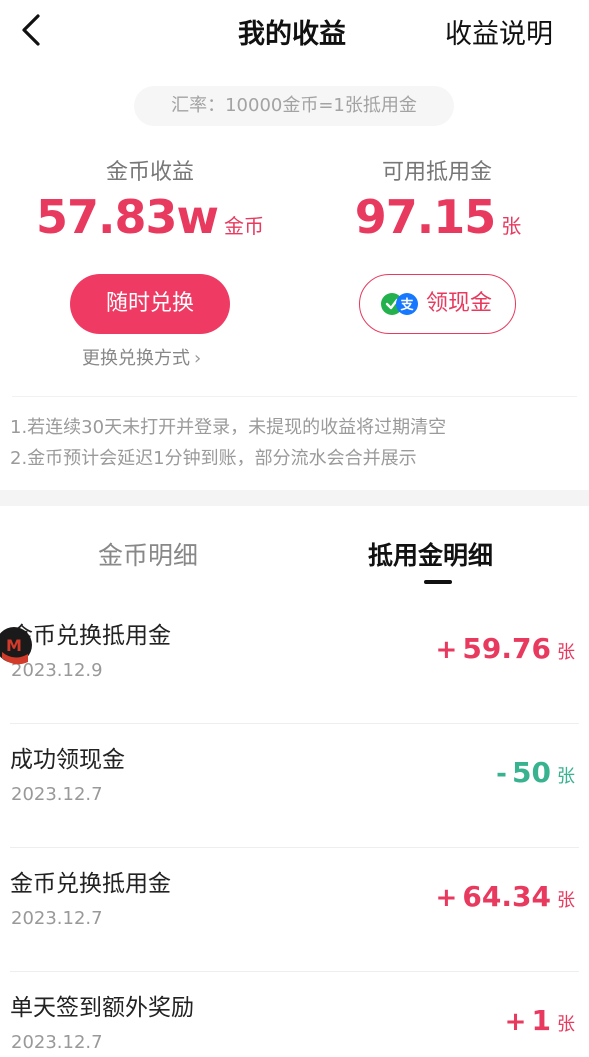  Describe the element at coordinates (150, 304) in the screenshot. I see `exchange-anytime-button: 随时兑换` at that location.